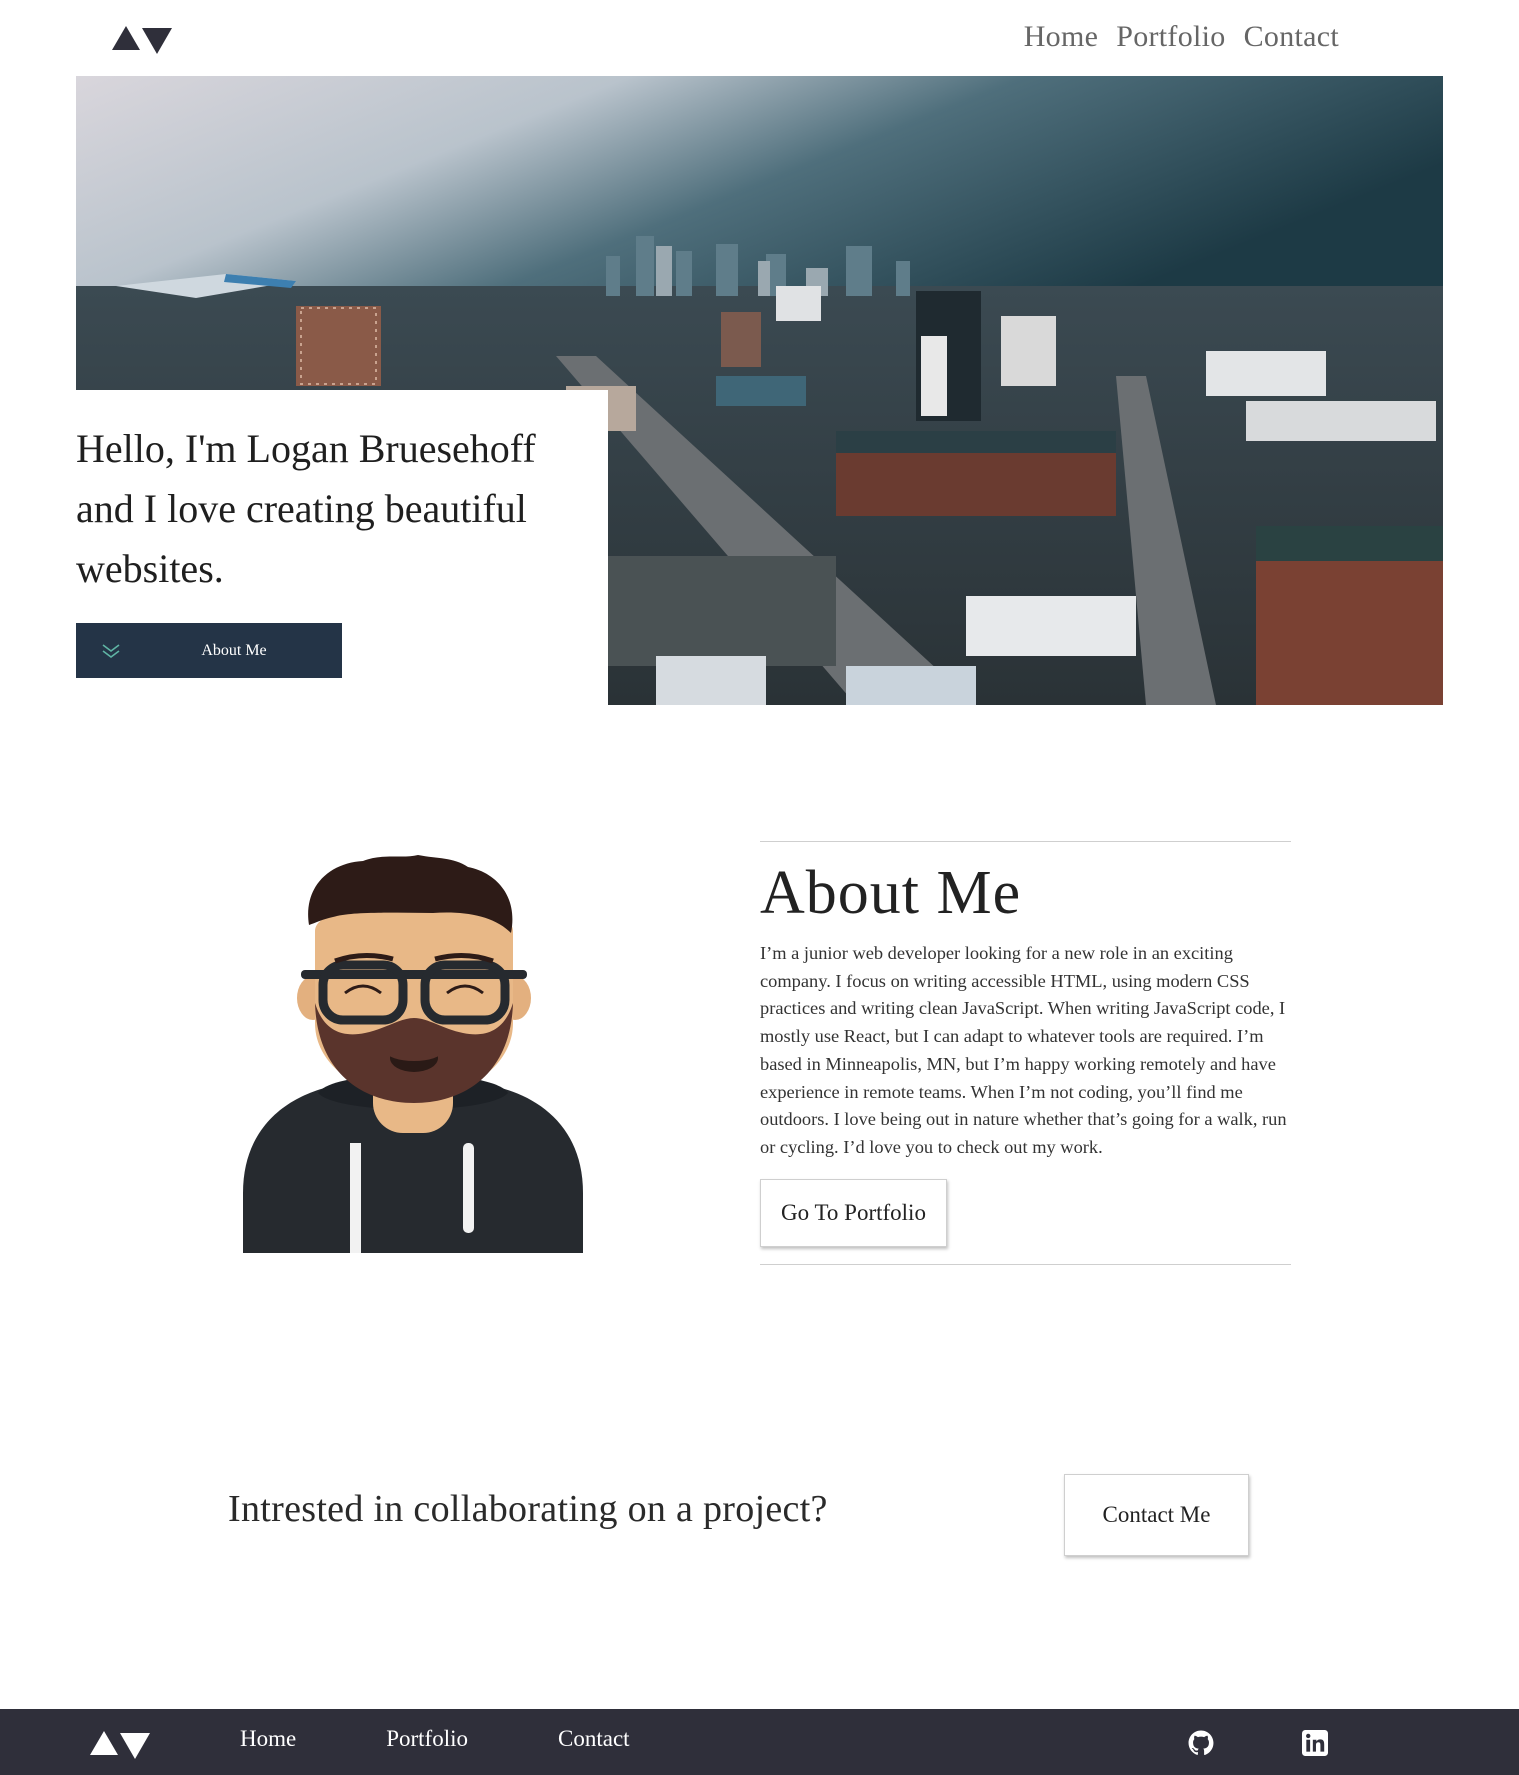  What do you see at coordinates (1315, 1743) in the screenshot?
I see `linkedin-icon` at bounding box center [1315, 1743].